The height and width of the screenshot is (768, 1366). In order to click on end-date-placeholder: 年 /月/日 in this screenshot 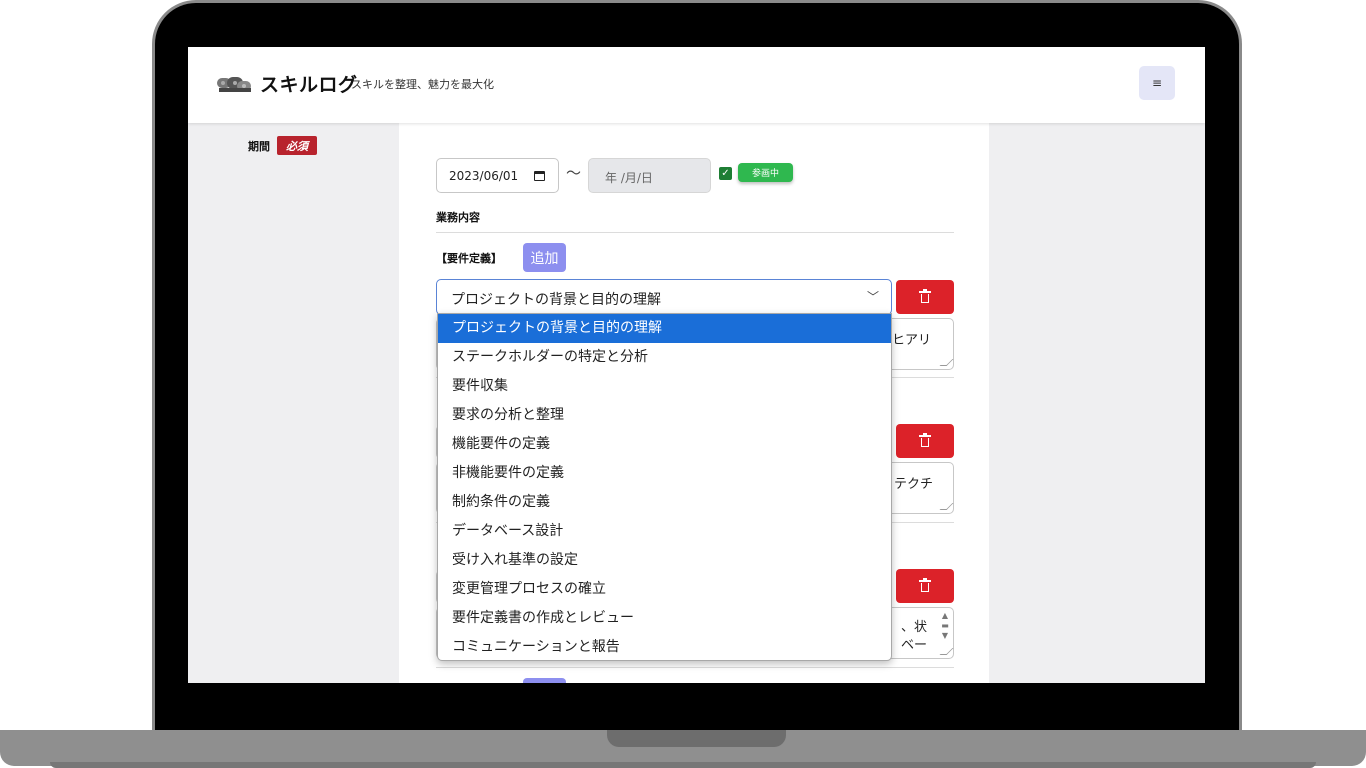, I will do `click(629, 178)`.